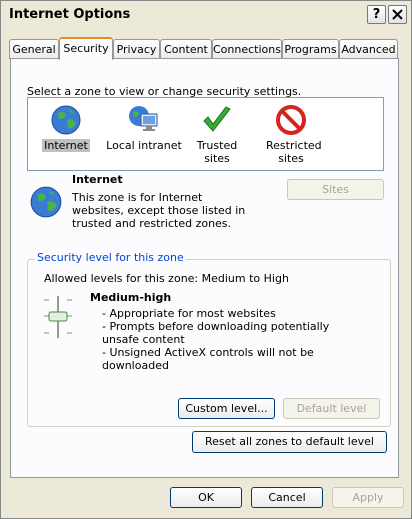 Image resolution: width=412 pixels, height=519 pixels. I want to click on zone-local-intranet: Local intranet, so click(144, 128).